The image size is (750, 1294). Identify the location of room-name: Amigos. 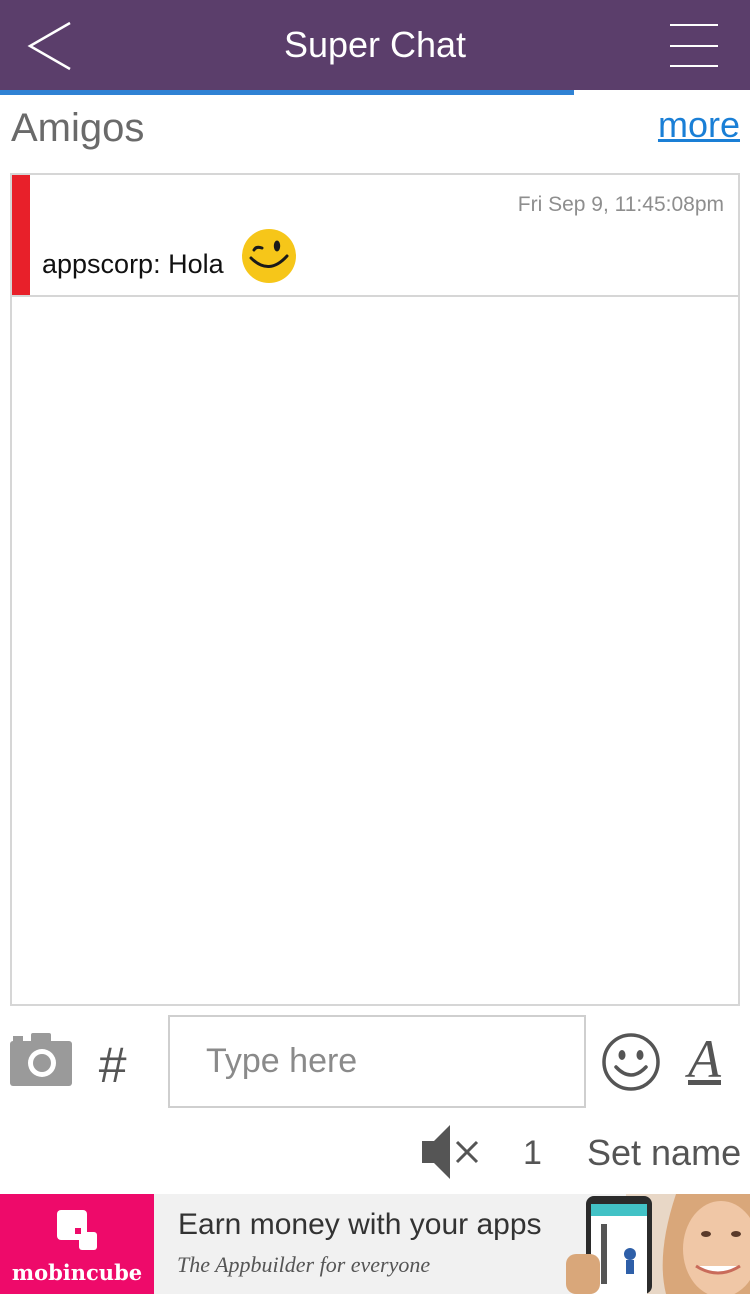
(78, 128).